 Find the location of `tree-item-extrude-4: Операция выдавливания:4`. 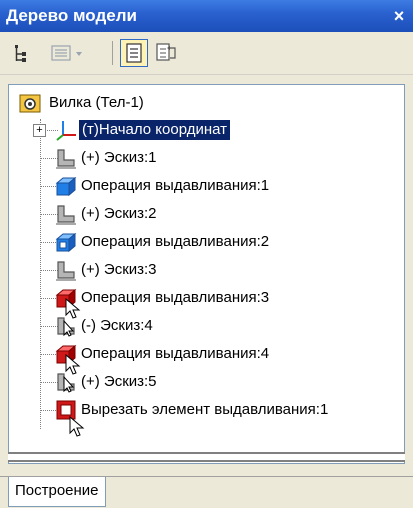

tree-item-extrude-4: Операция выдавливания:4 is located at coordinates (206, 357).